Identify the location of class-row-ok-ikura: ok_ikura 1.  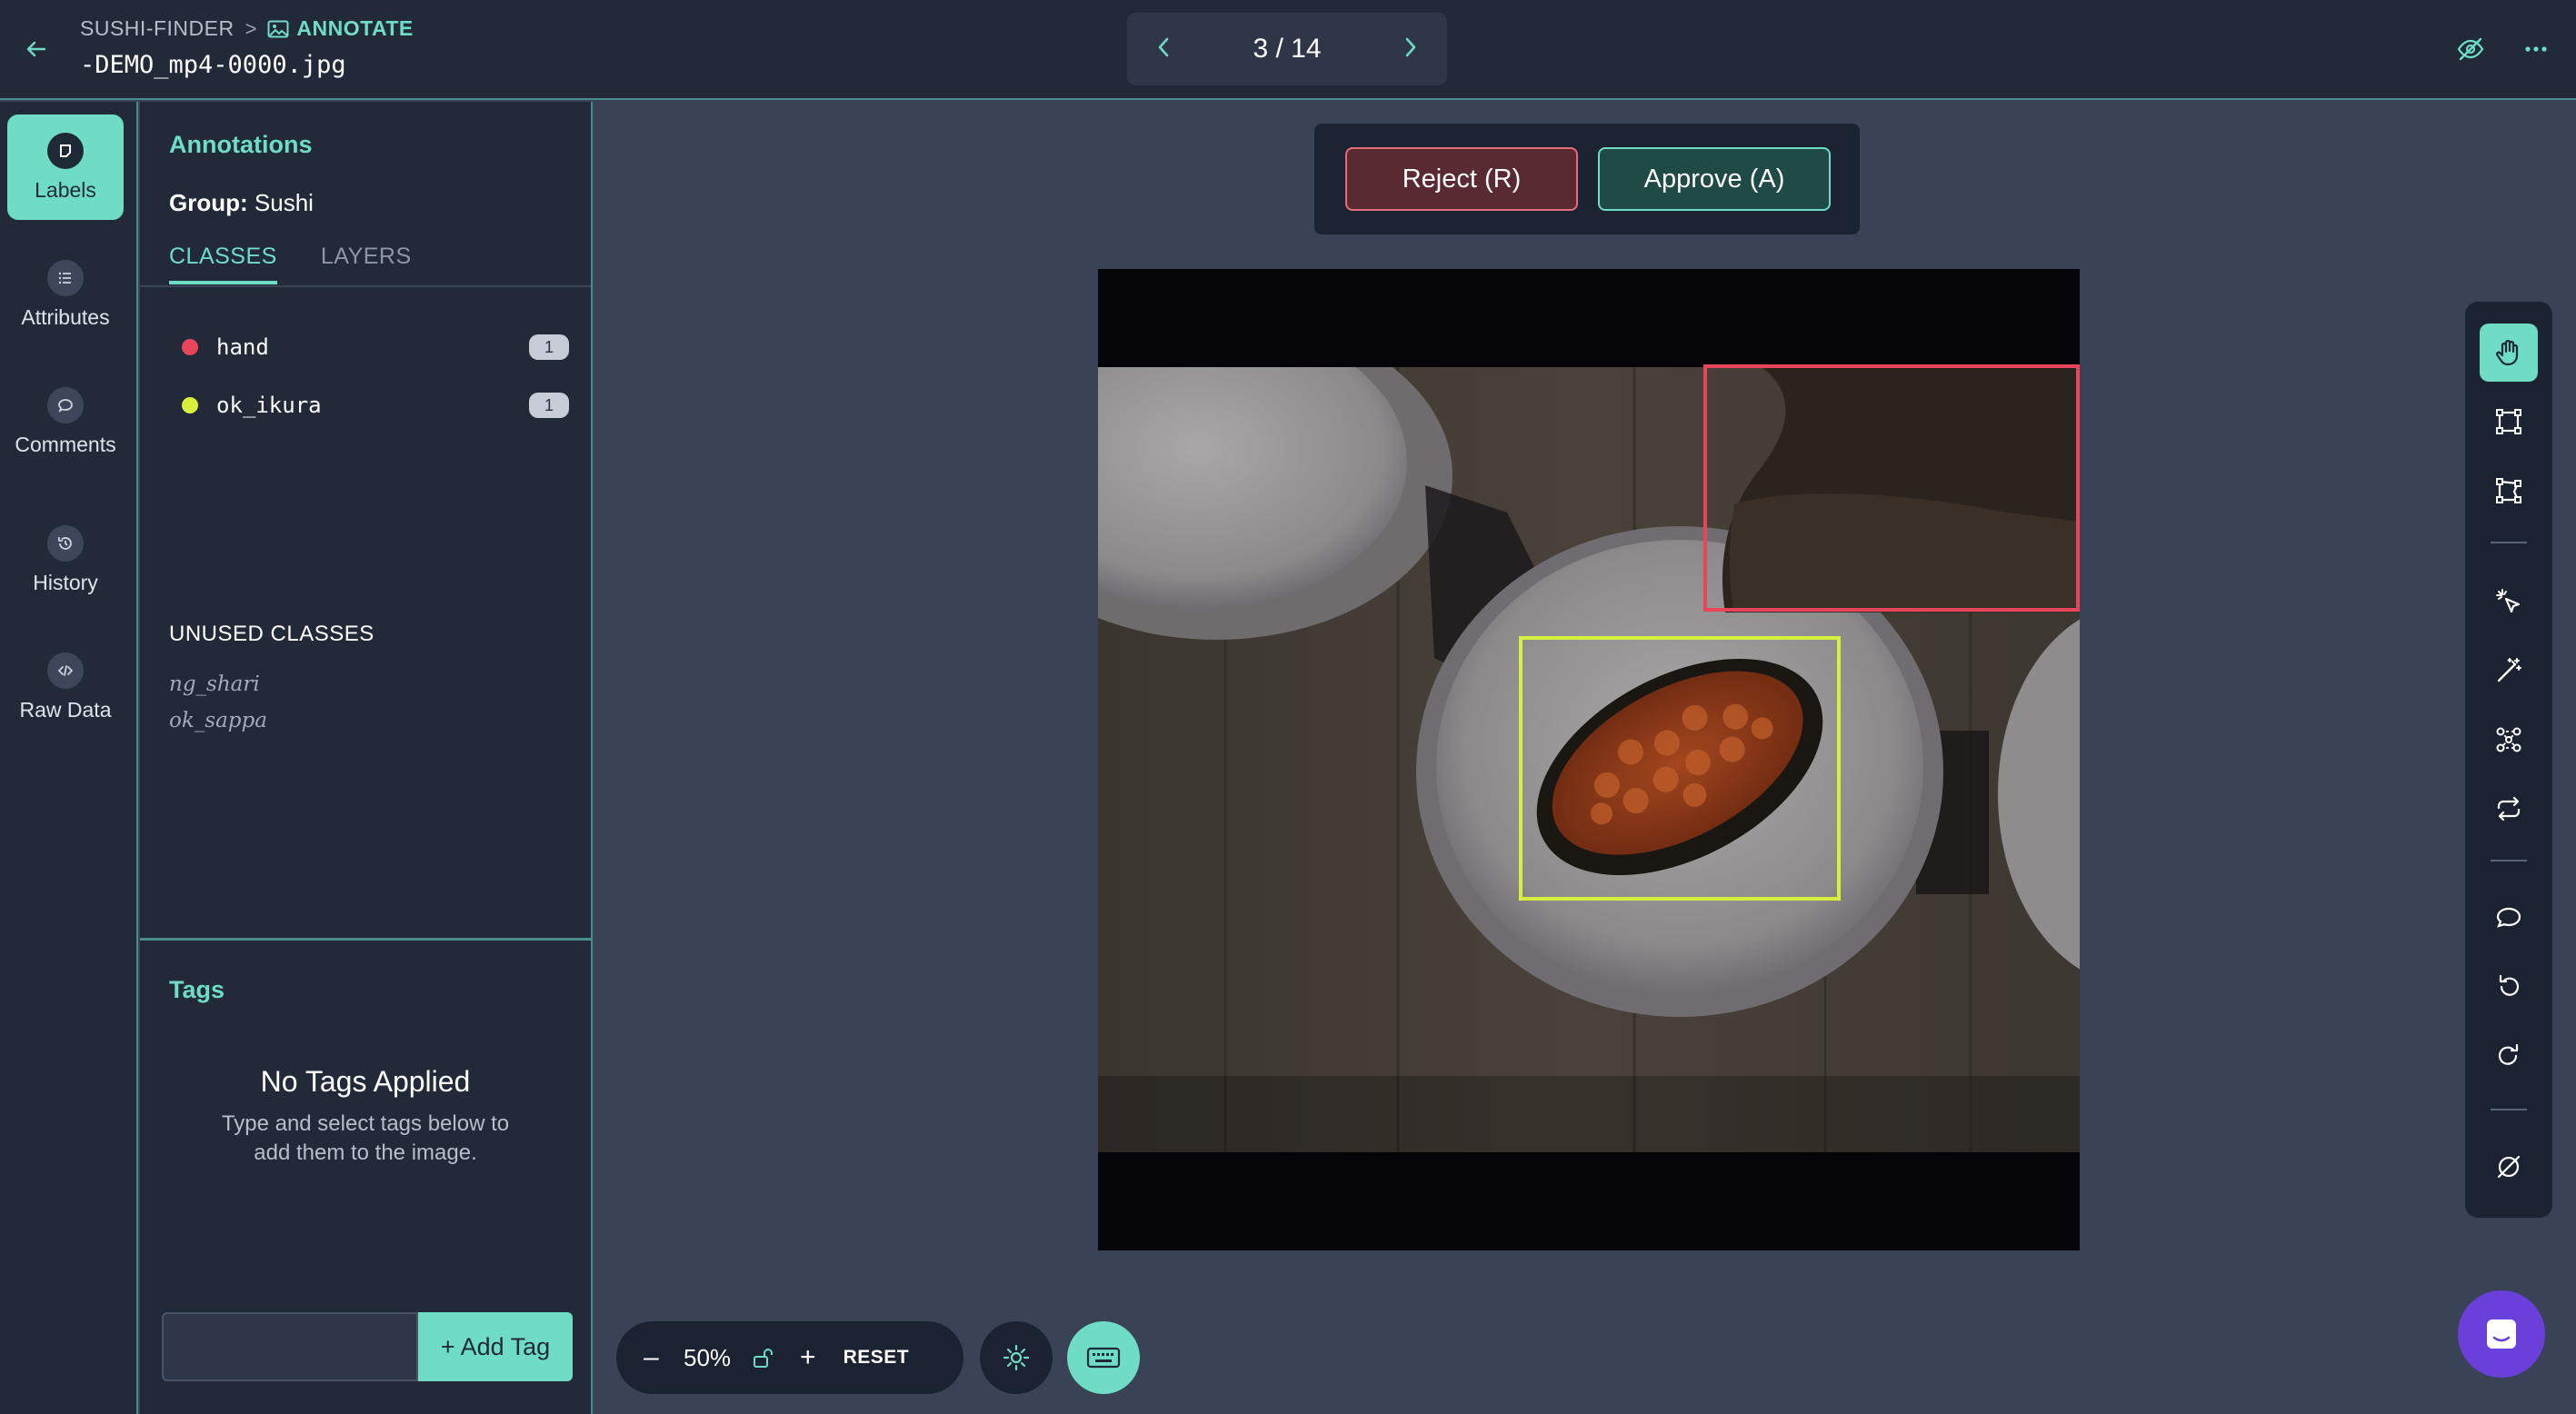
(369, 405).